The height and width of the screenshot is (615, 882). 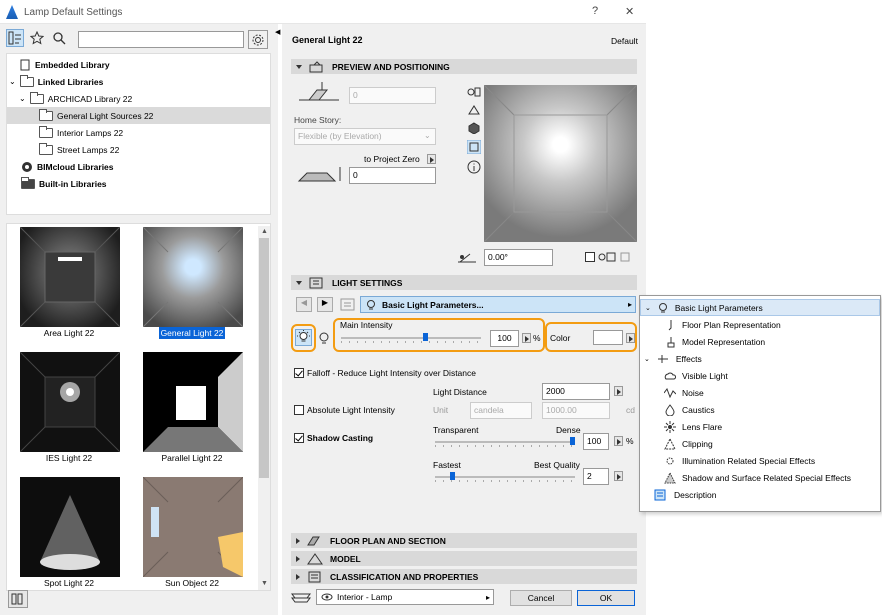 What do you see at coordinates (541, 598) in the screenshot?
I see `cancel-button: Cancel` at bounding box center [541, 598].